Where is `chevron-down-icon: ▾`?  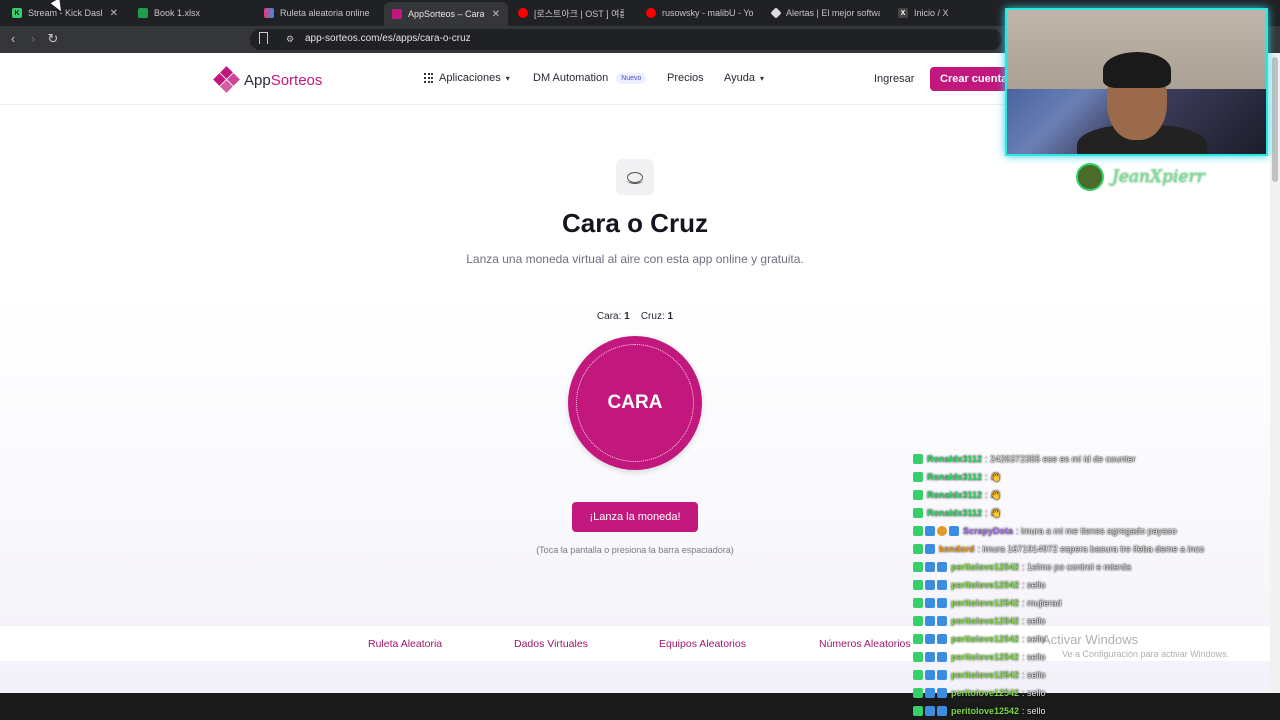 chevron-down-icon: ▾ is located at coordinates (762, 78).